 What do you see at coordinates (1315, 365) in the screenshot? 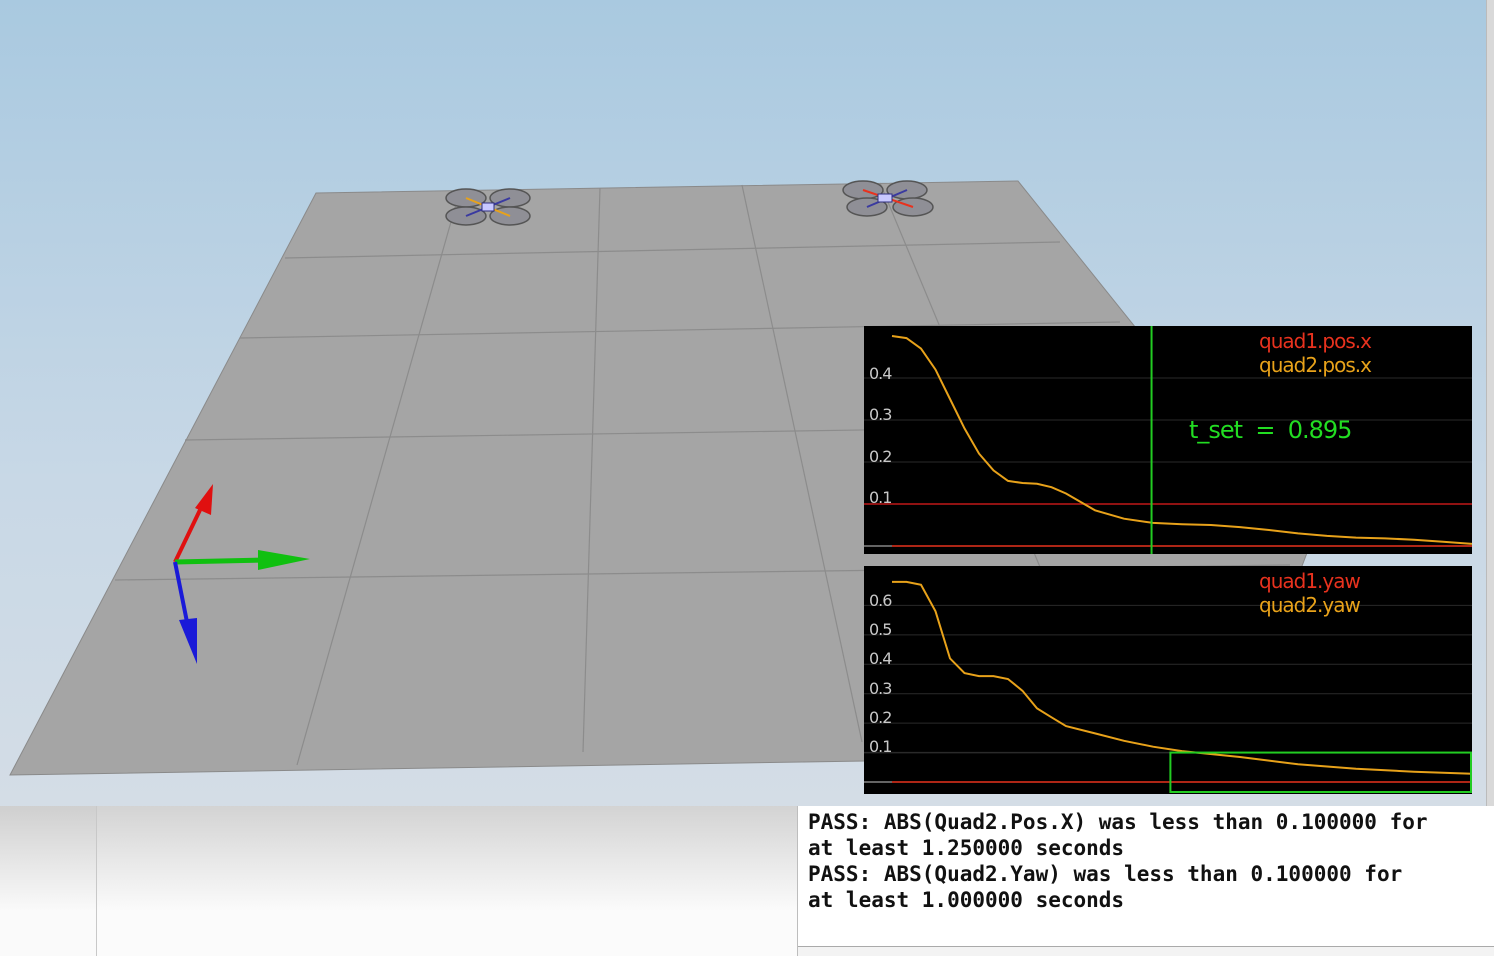
I see `legend-entry: quad2.pos.x` at bounding box center [1315, 365].